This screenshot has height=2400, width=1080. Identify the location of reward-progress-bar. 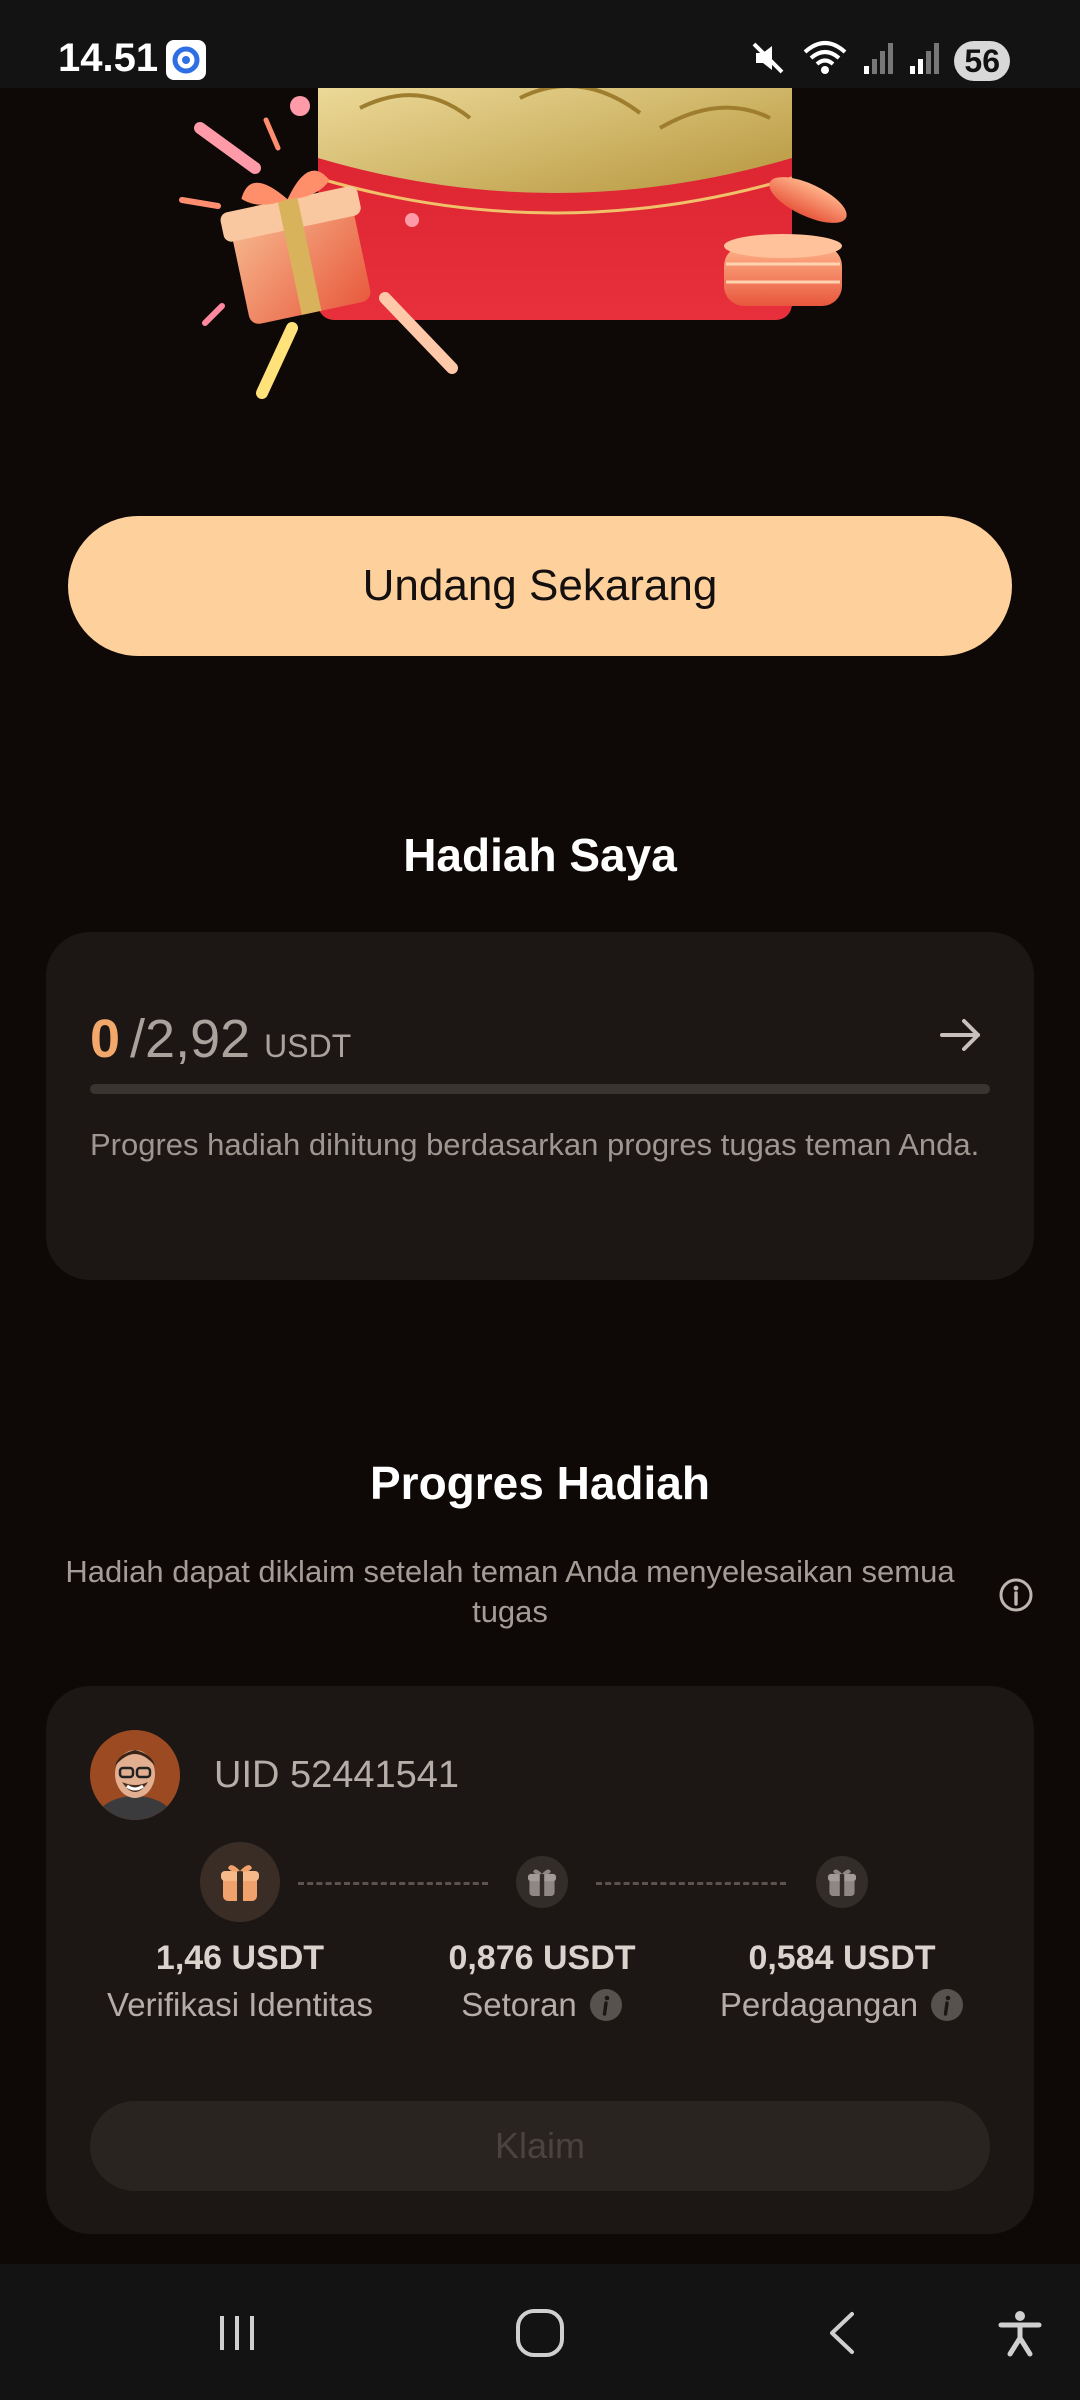
(540, 1089).